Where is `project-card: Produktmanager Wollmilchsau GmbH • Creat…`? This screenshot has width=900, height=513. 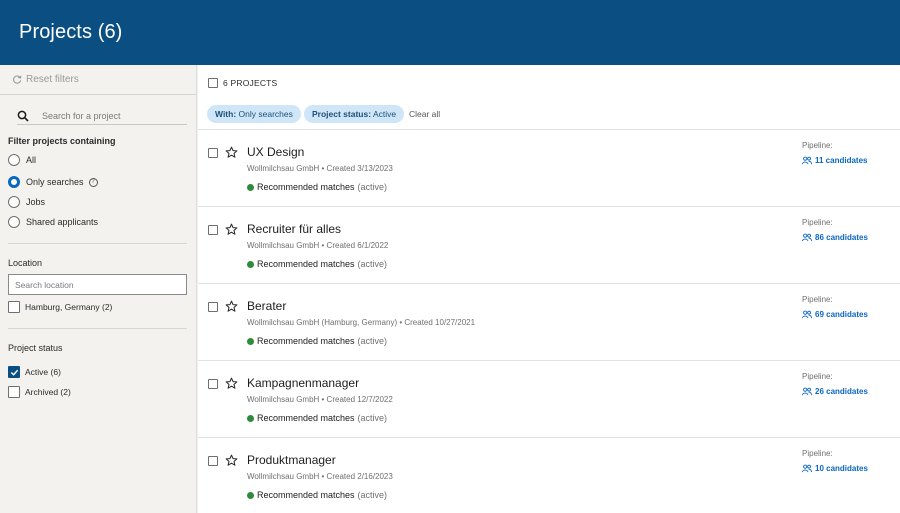 project-card: Produktmanager Wollmilchsau GmbH • Creat… is located at coordinates (549, 475).